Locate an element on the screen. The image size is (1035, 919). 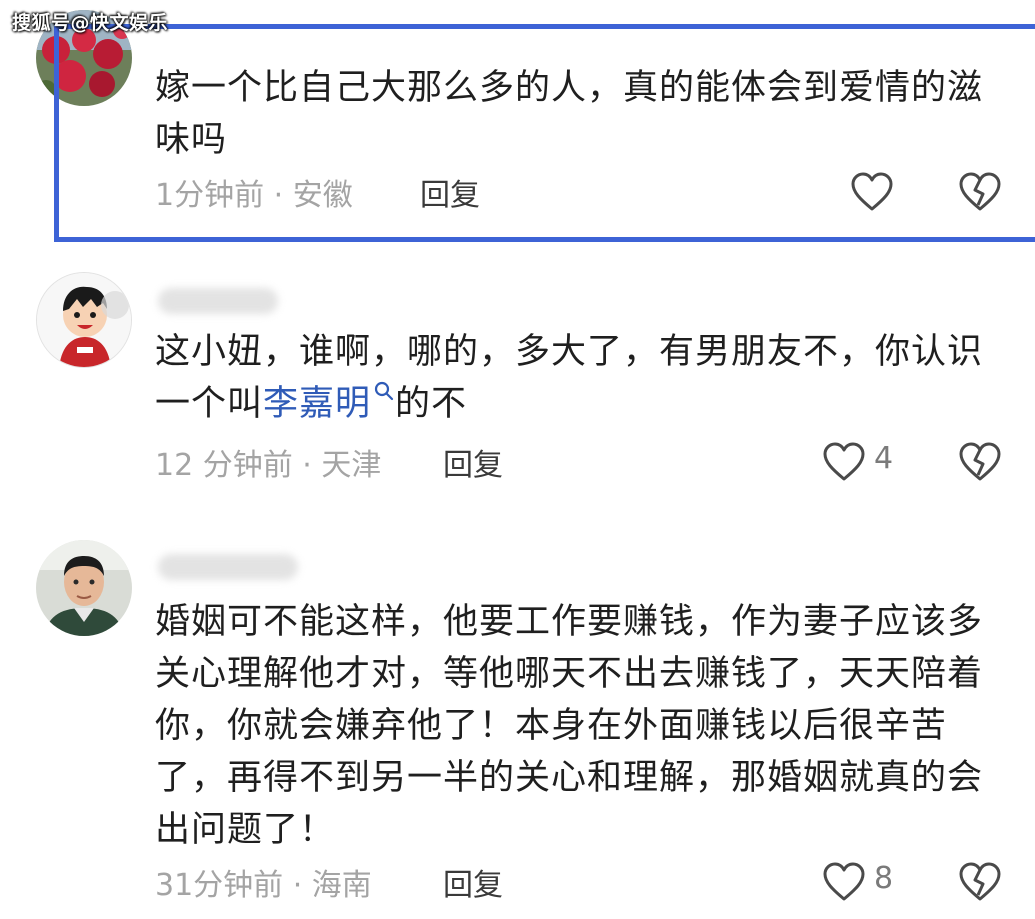
comment-meta: 31分钟前 · 海南 is located at coordinates (263, 882).